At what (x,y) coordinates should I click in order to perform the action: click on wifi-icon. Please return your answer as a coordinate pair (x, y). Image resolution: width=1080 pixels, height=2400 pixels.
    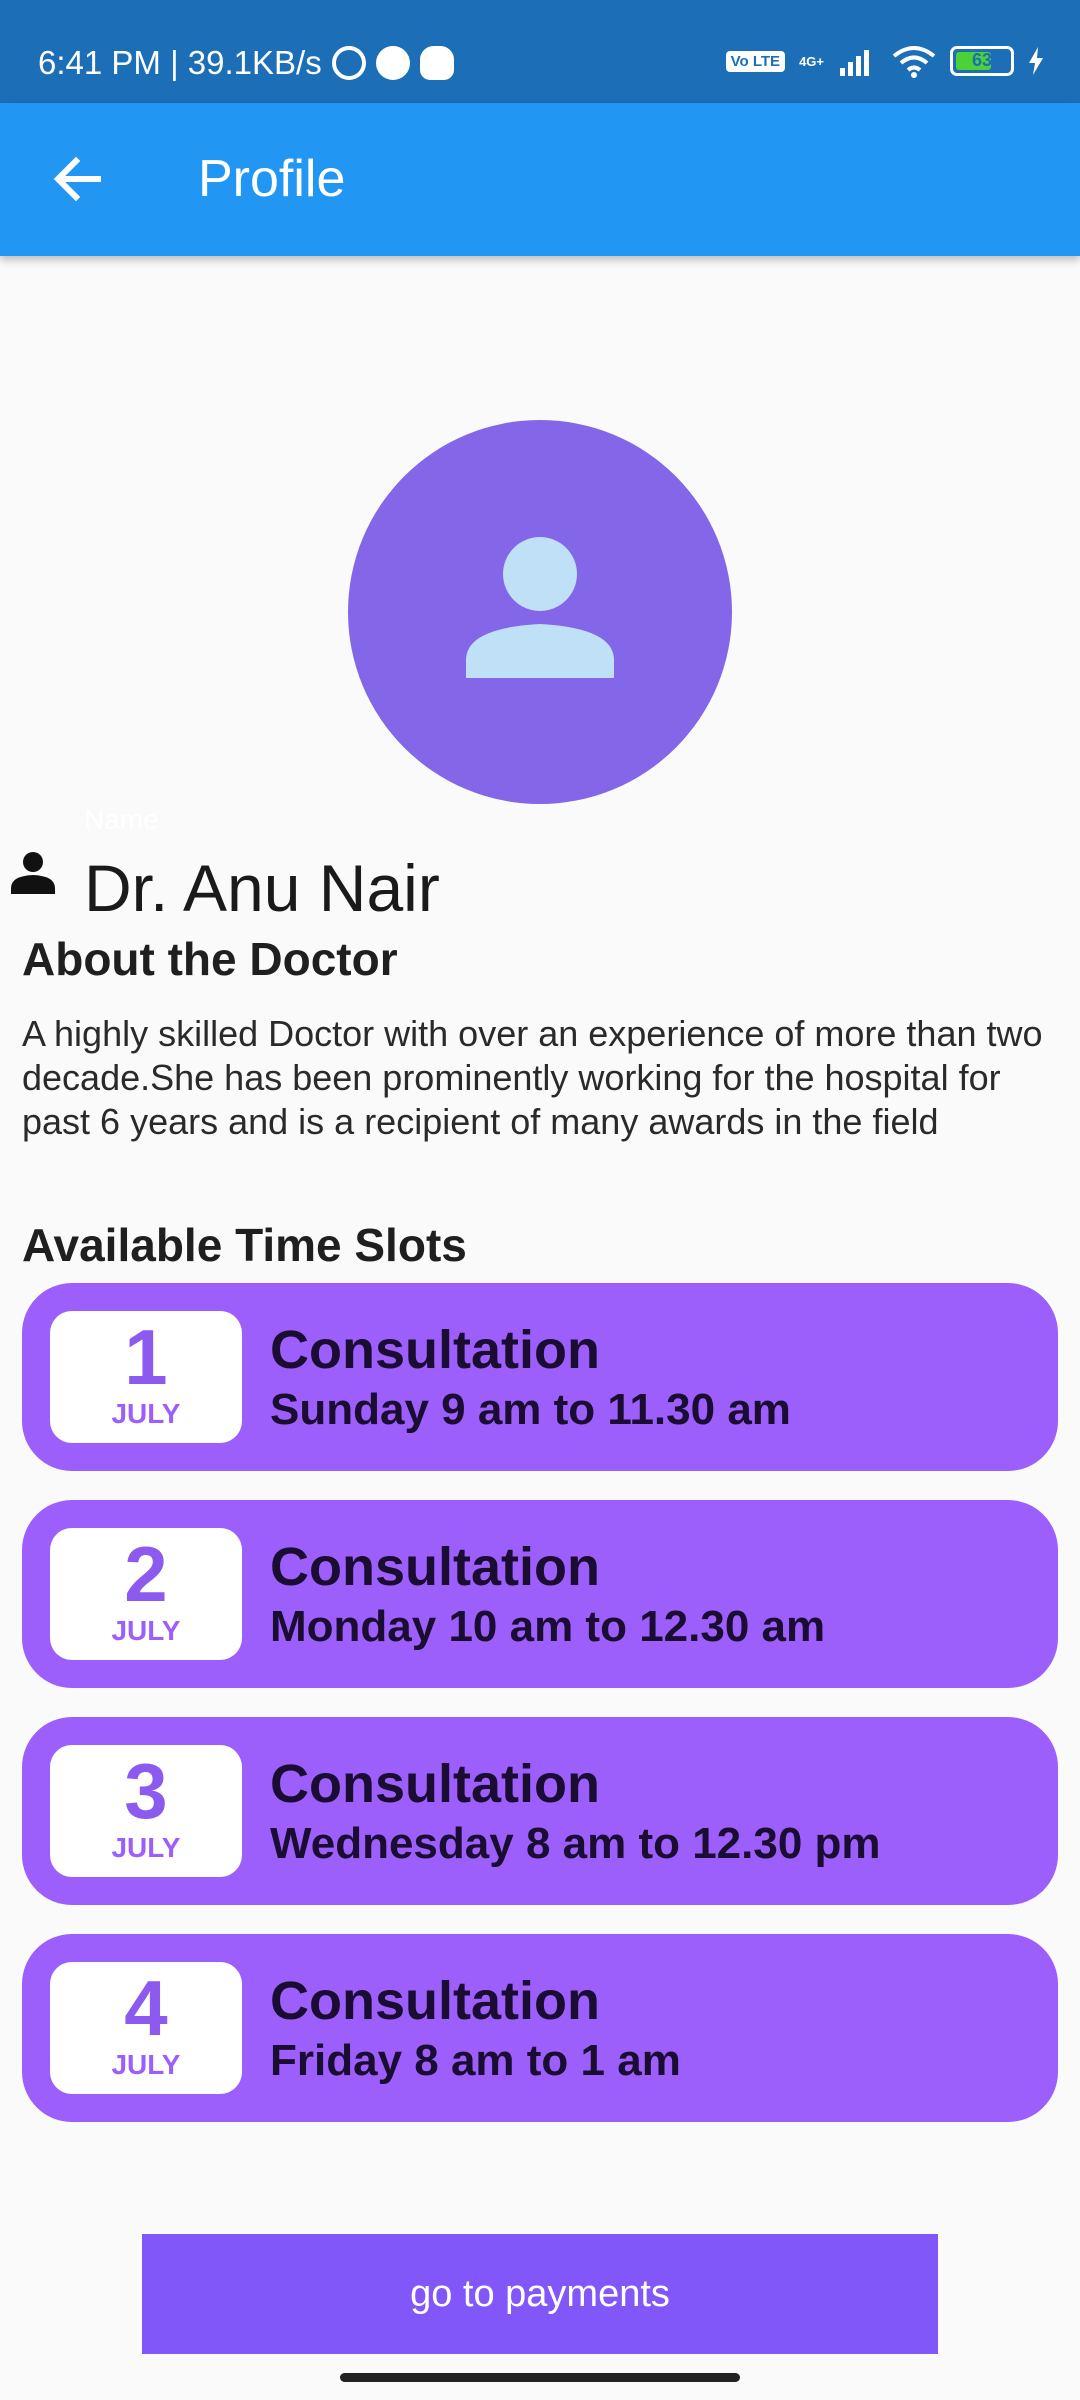
    Looking at the image, I should click on (914, 62).